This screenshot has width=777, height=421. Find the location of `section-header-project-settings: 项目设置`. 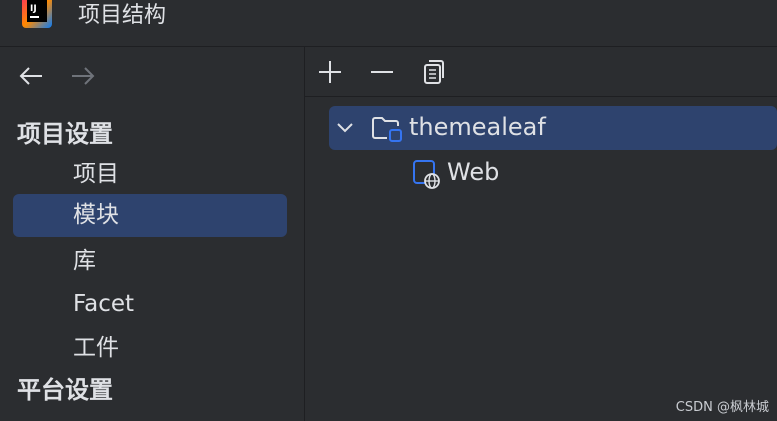

section-header-project-settings: 项目设置 is located at coordinates (65, 134).